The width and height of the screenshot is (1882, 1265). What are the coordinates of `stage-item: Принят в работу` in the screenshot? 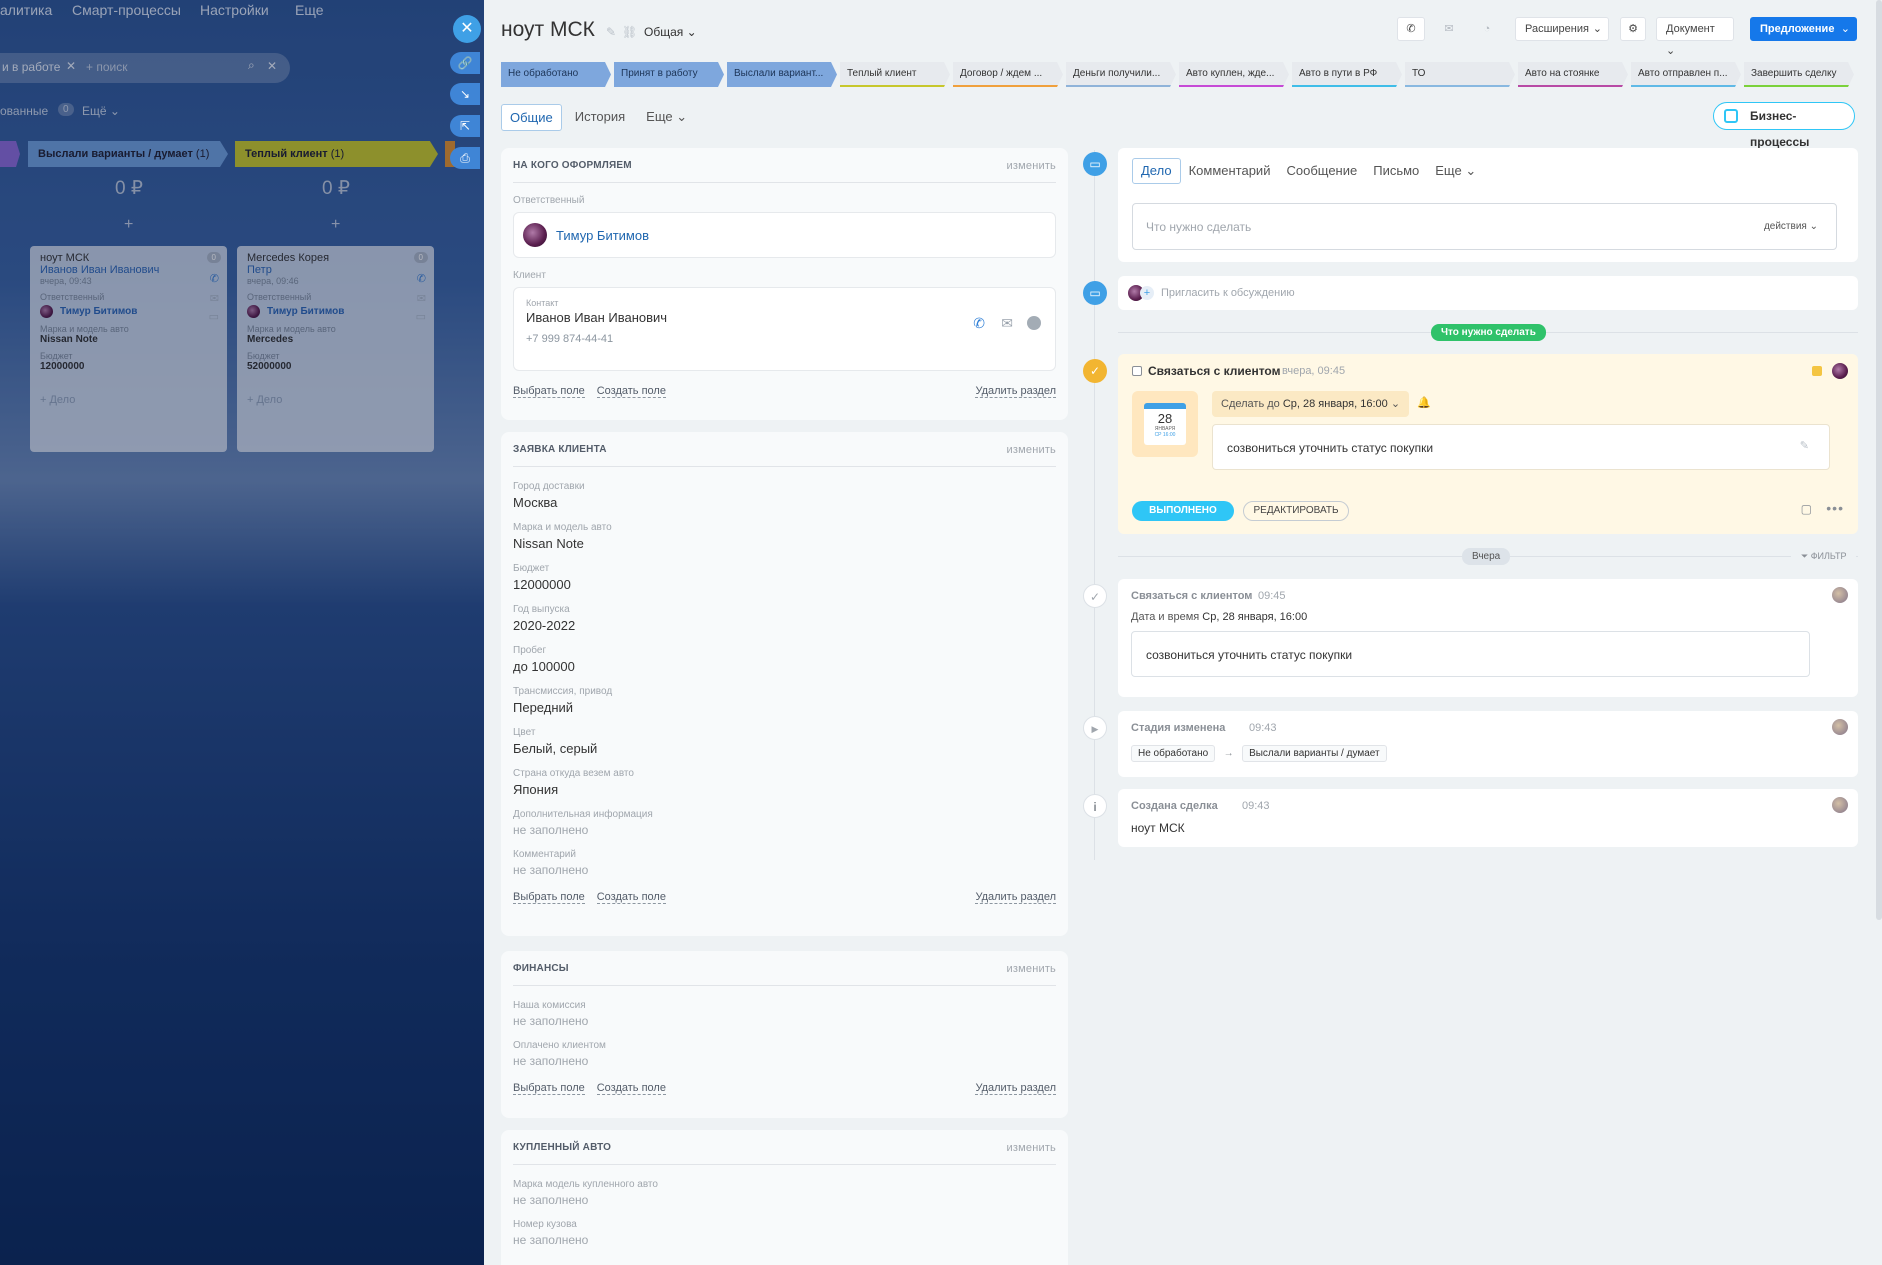 It's located at (669, 74).